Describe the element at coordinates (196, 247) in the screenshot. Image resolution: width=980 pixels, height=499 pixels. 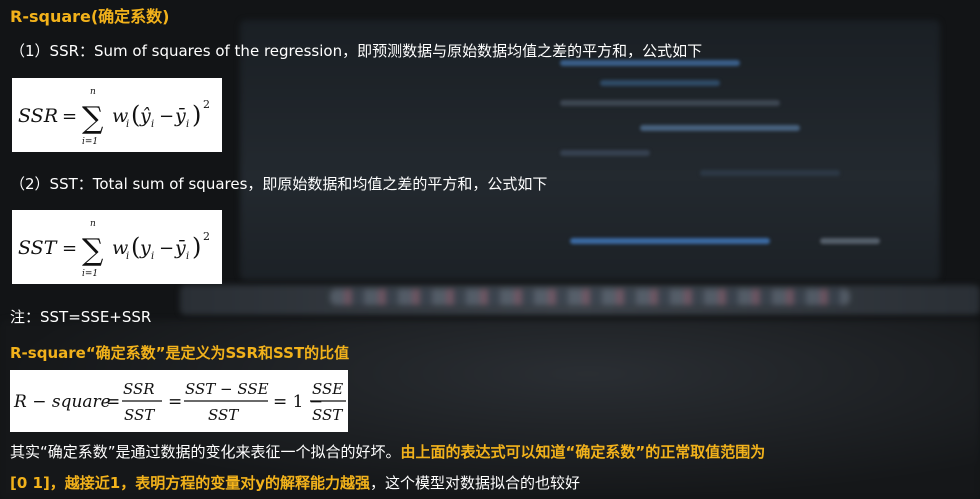
I see `sst-paren-close: )` at that location.